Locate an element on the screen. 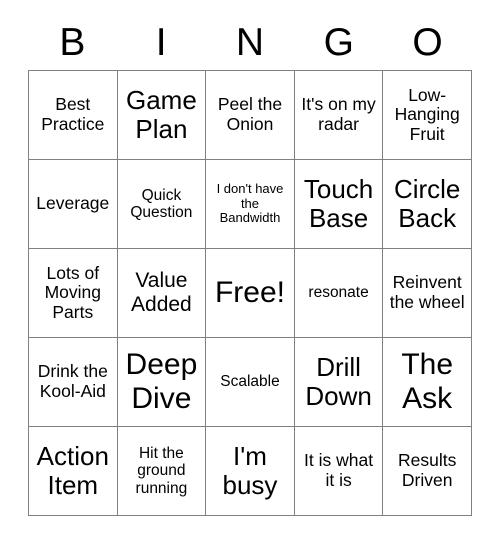  bingo-cell-label: I'm busy is located at coordinates (250, 470).